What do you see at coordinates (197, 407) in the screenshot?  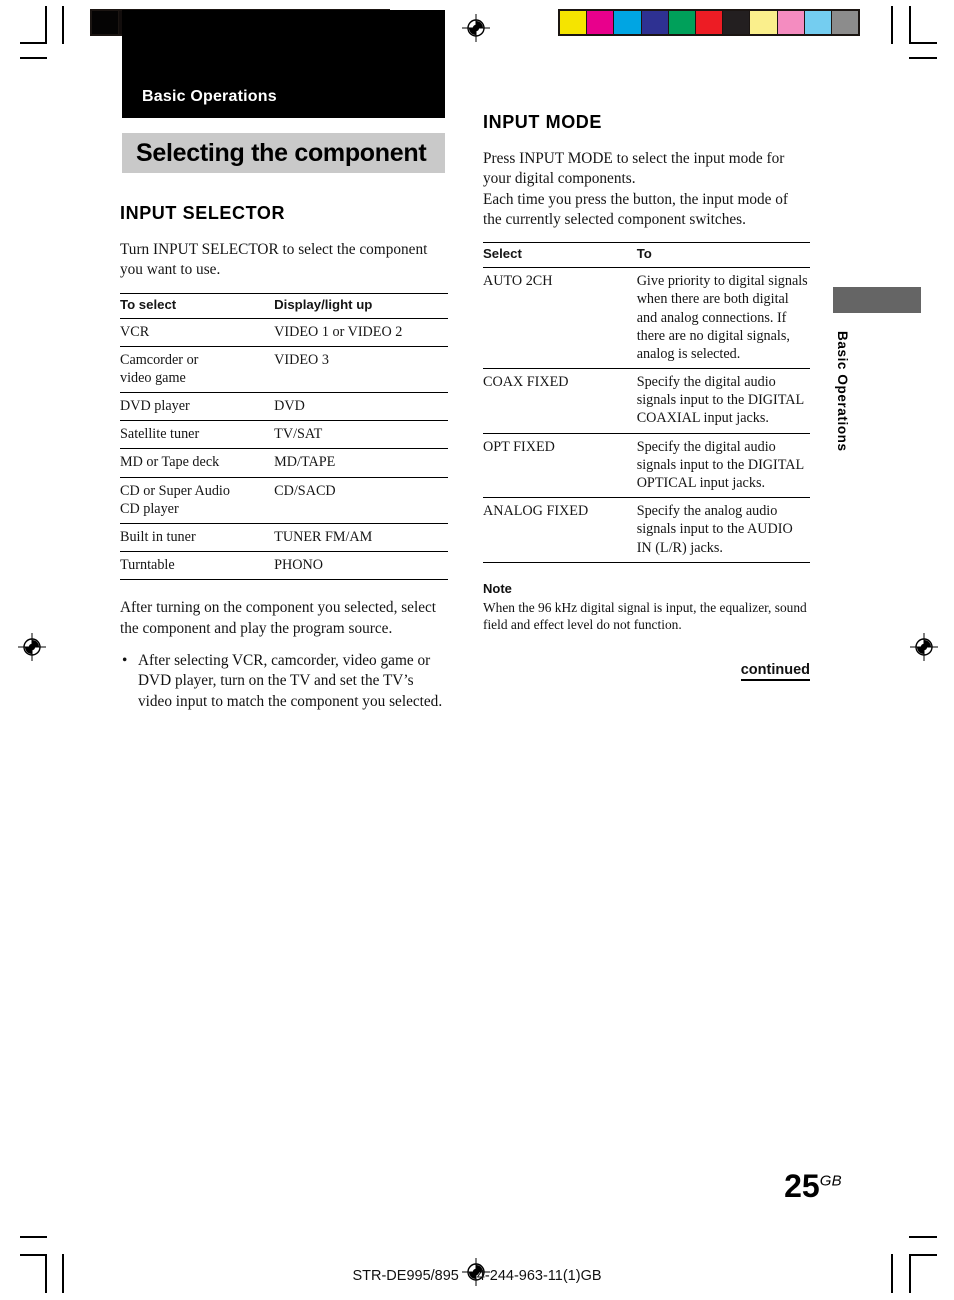 I see `table-cell-key: DVD player` at bounding box center [197, 407].